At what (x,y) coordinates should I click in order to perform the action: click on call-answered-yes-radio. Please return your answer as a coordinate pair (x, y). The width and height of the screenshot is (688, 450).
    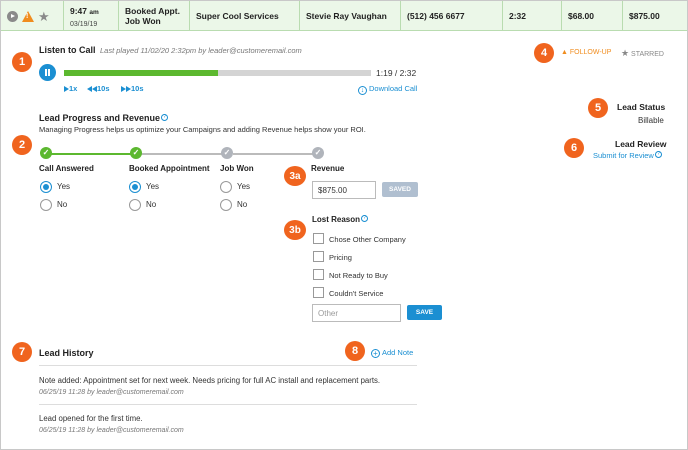
    Looking at the image, I should click on (46, 187).